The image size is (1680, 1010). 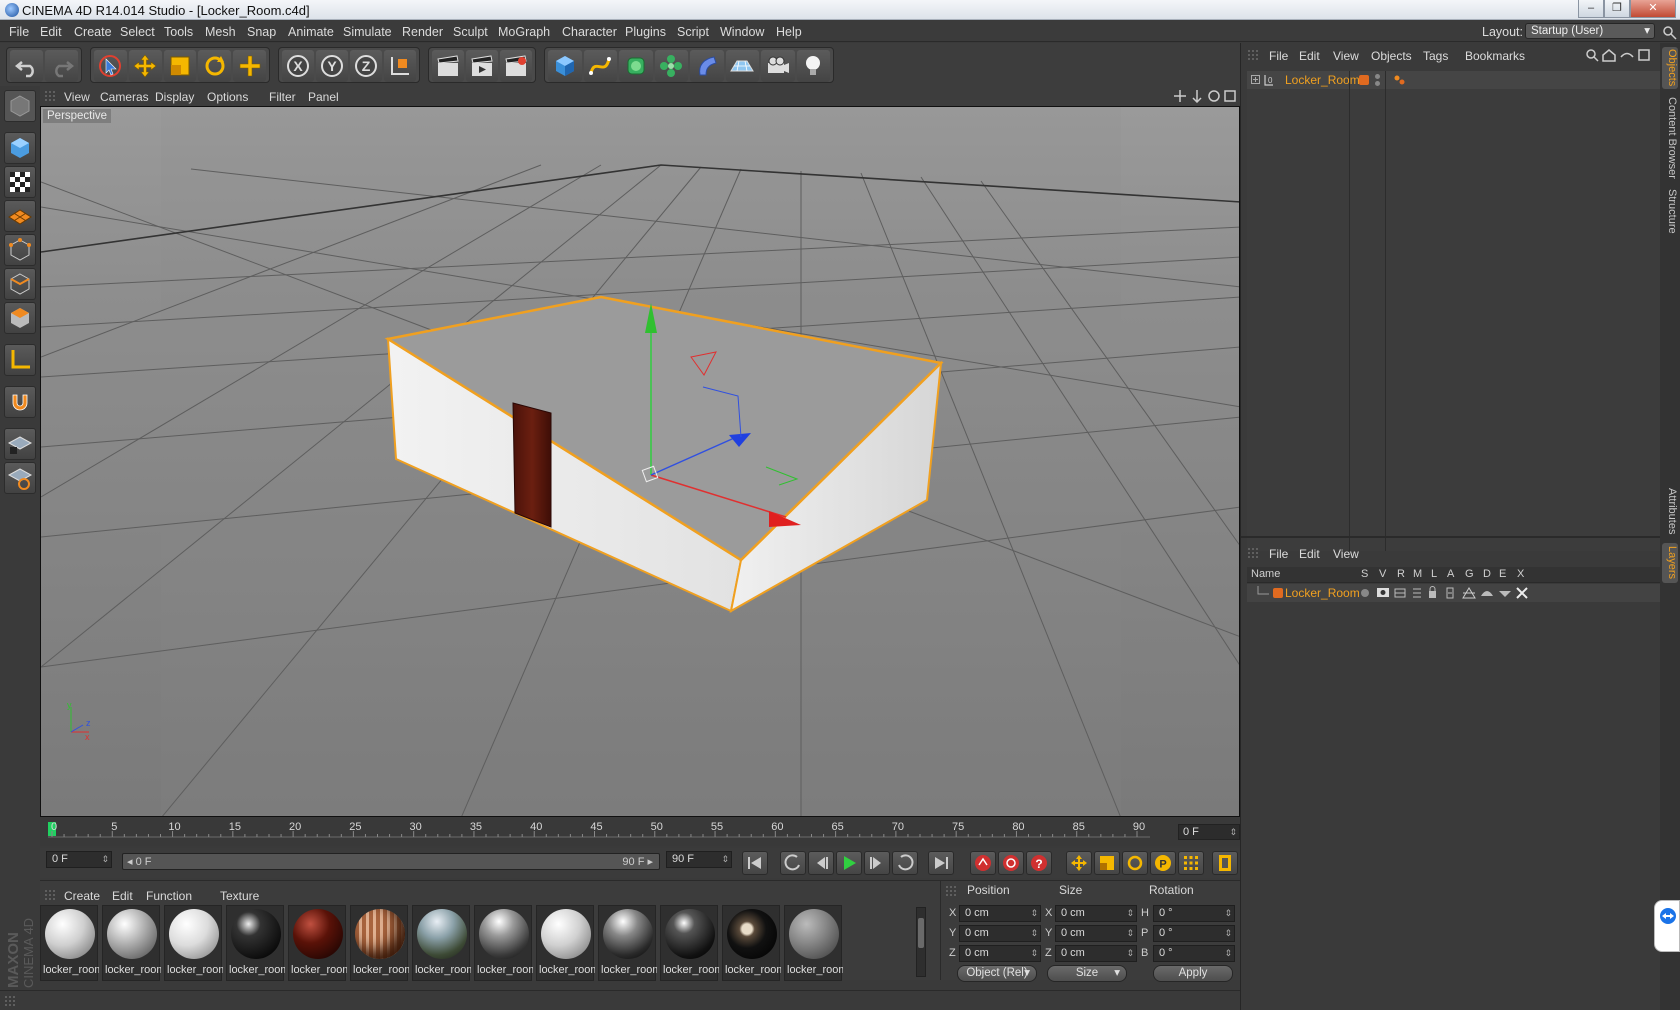 I want to click on search-icon, so click(x=1670, y=33).